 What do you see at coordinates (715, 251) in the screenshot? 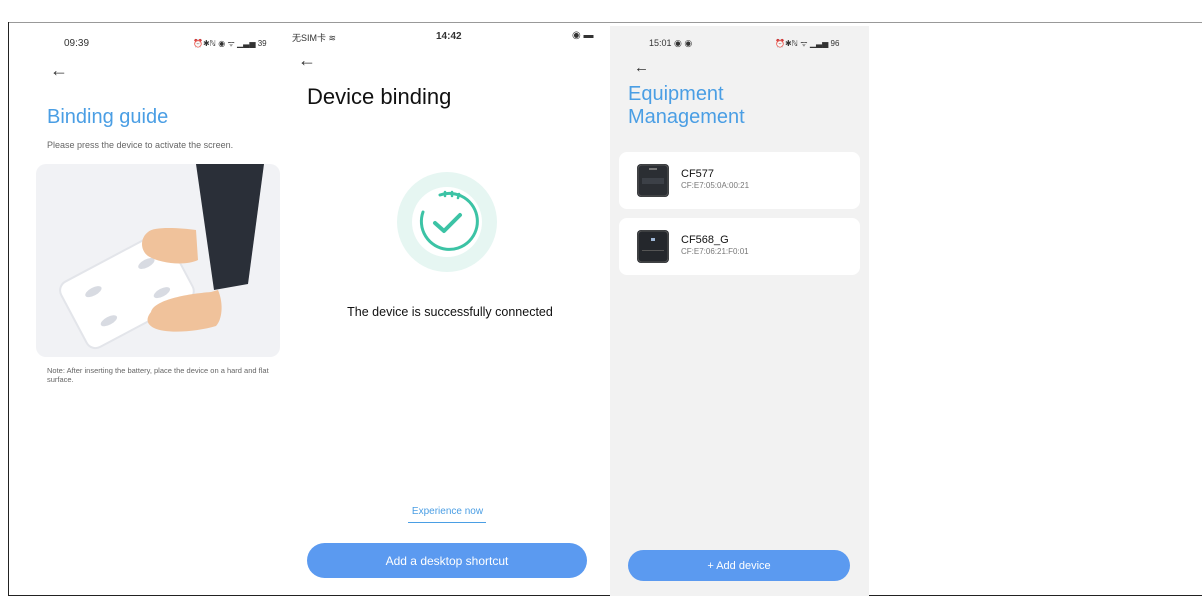
I see `device-mac: CF:E7:06:21:F0:01` at bounding box center [715, 251].